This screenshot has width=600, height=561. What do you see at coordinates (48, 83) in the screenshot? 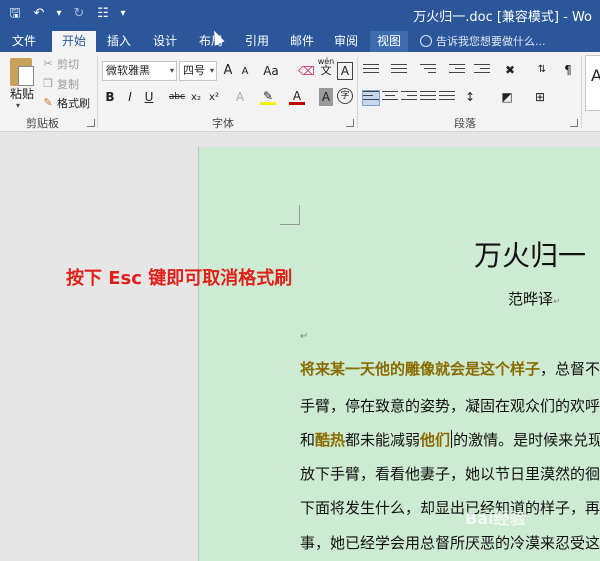
I see `copy-icon: ❐` at bounding box center [48, 83].